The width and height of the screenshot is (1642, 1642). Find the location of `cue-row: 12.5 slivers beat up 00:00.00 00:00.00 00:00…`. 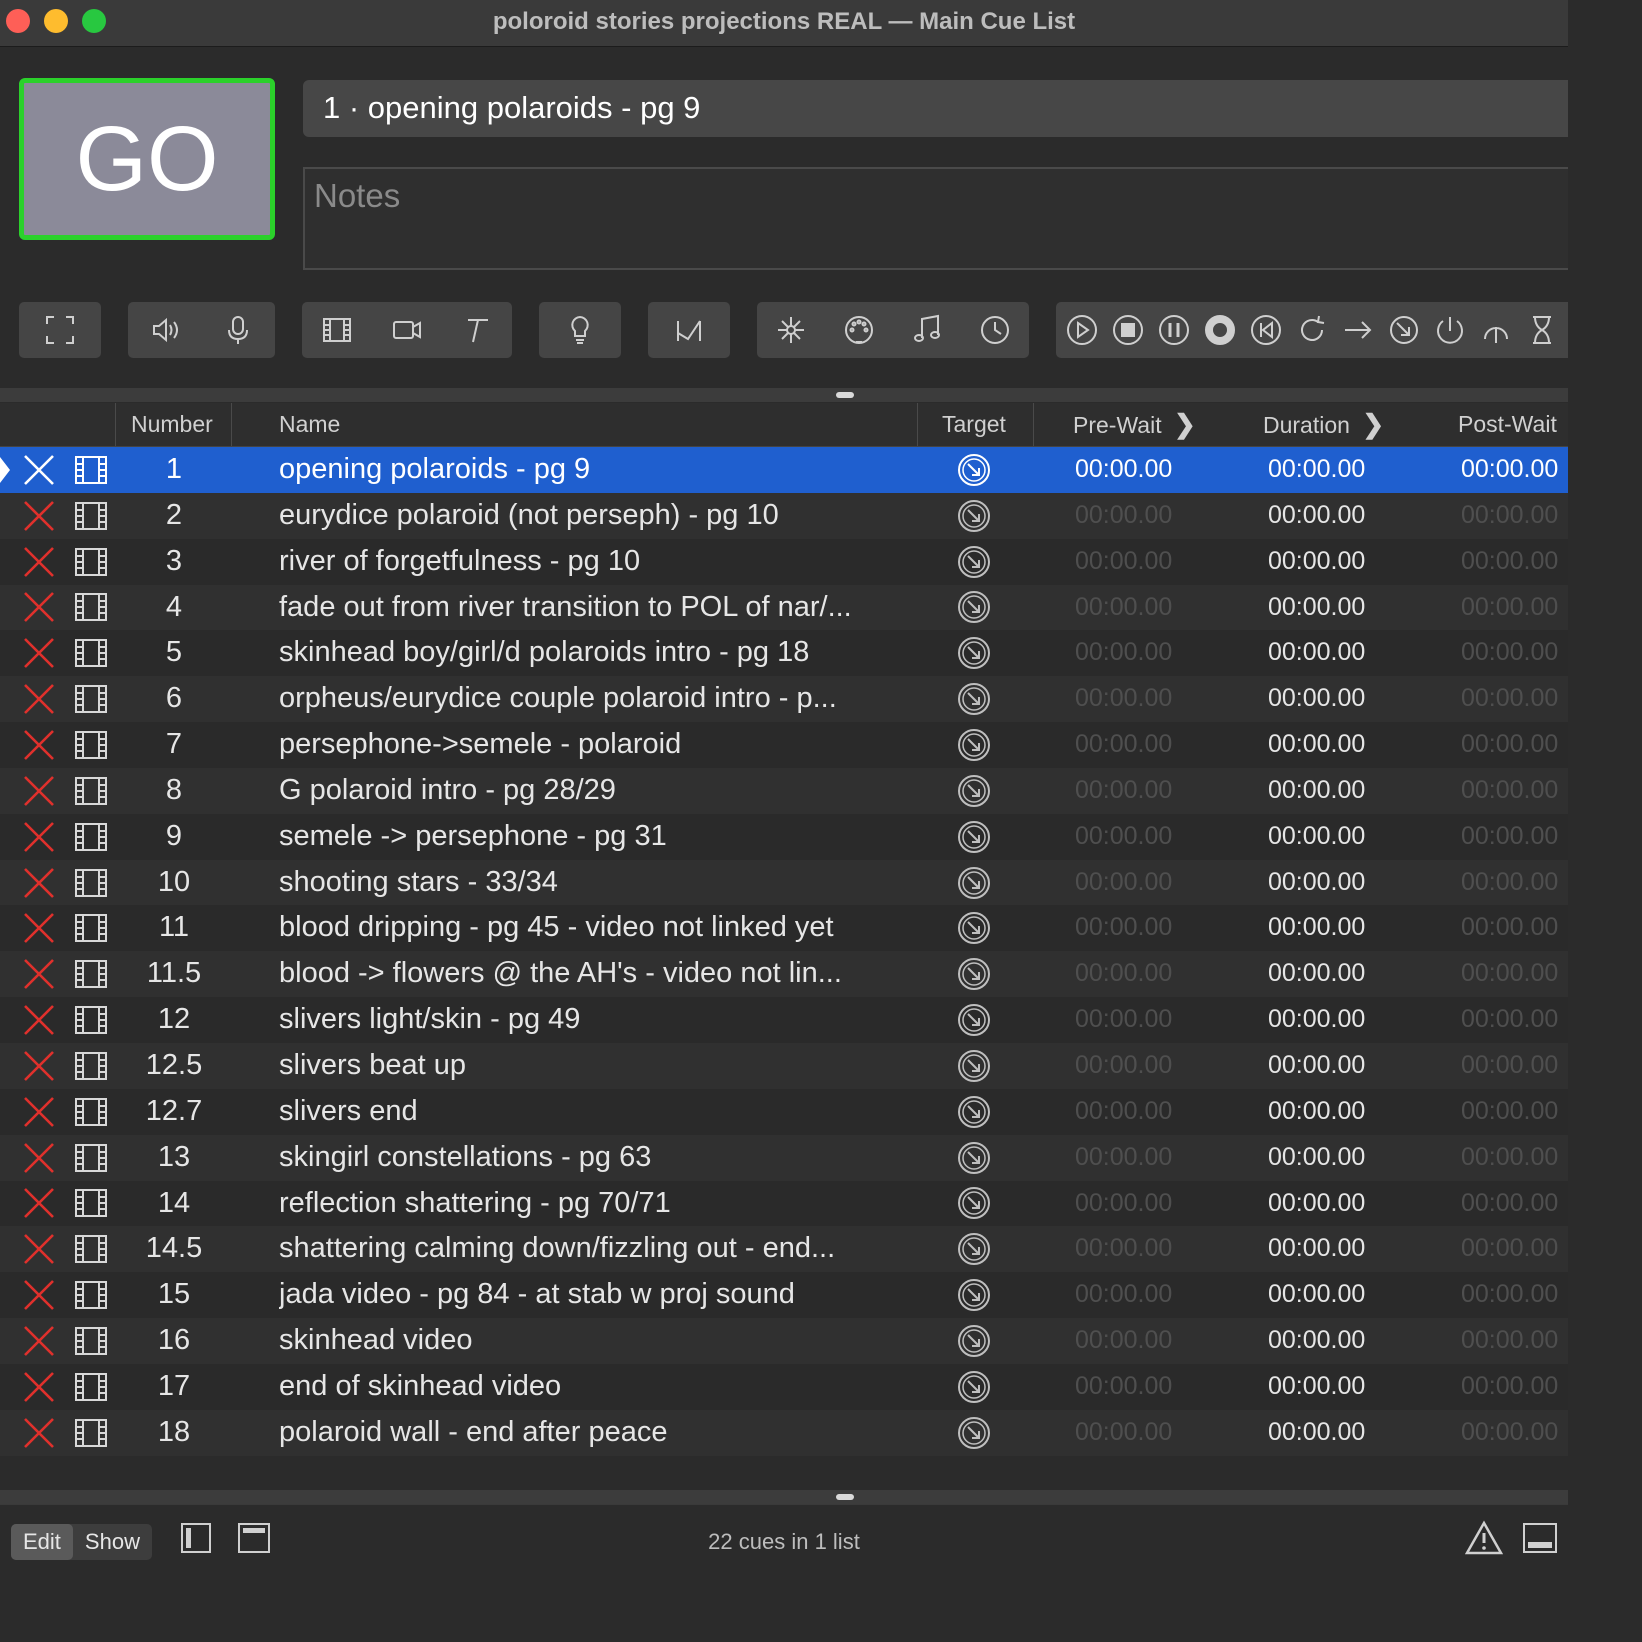

cue-row: 12.5 slivers beat up 00:00.00 00:00.00 00:00… is located at coordinates (784, 1065).